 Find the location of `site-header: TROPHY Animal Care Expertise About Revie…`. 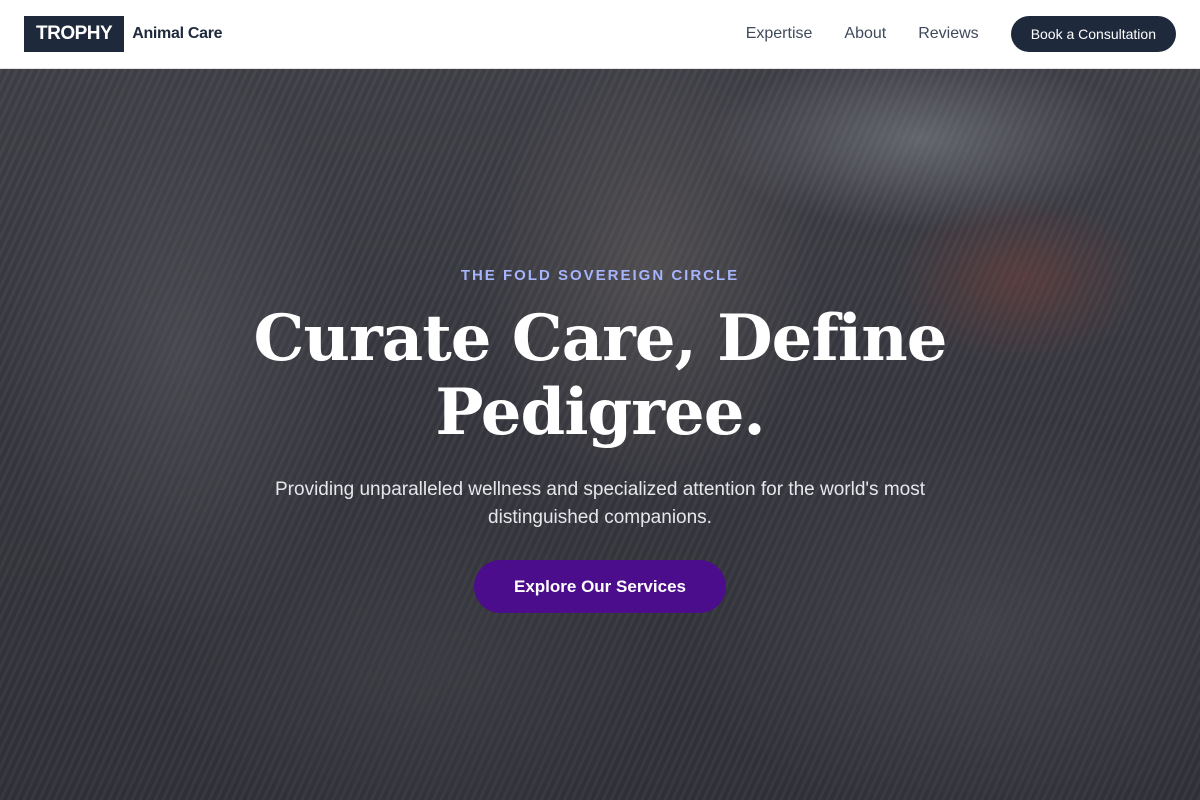

site-header: TROPHY Animal Care Expertise About Revie… is located at coordinates (600, 34).